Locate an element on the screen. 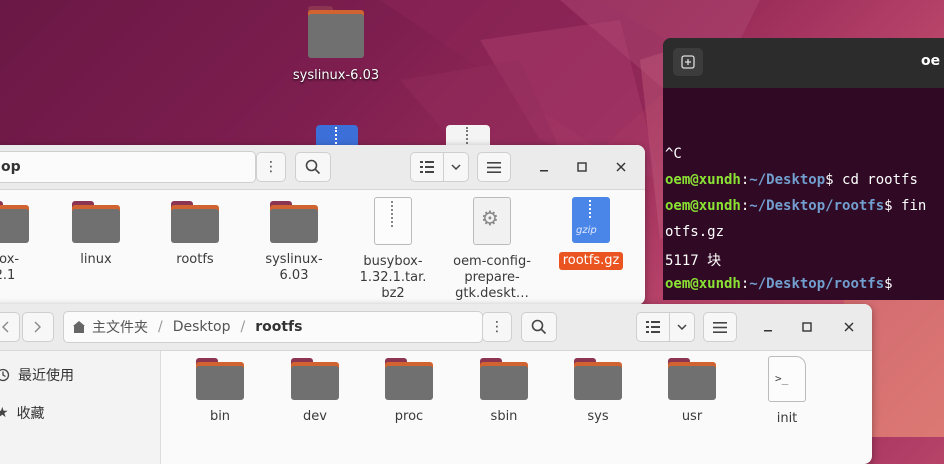 The height and width of the screenshot is (464, 944). file-item-busybox-dir: box- 2.1 is located at coordinates (25, 242).